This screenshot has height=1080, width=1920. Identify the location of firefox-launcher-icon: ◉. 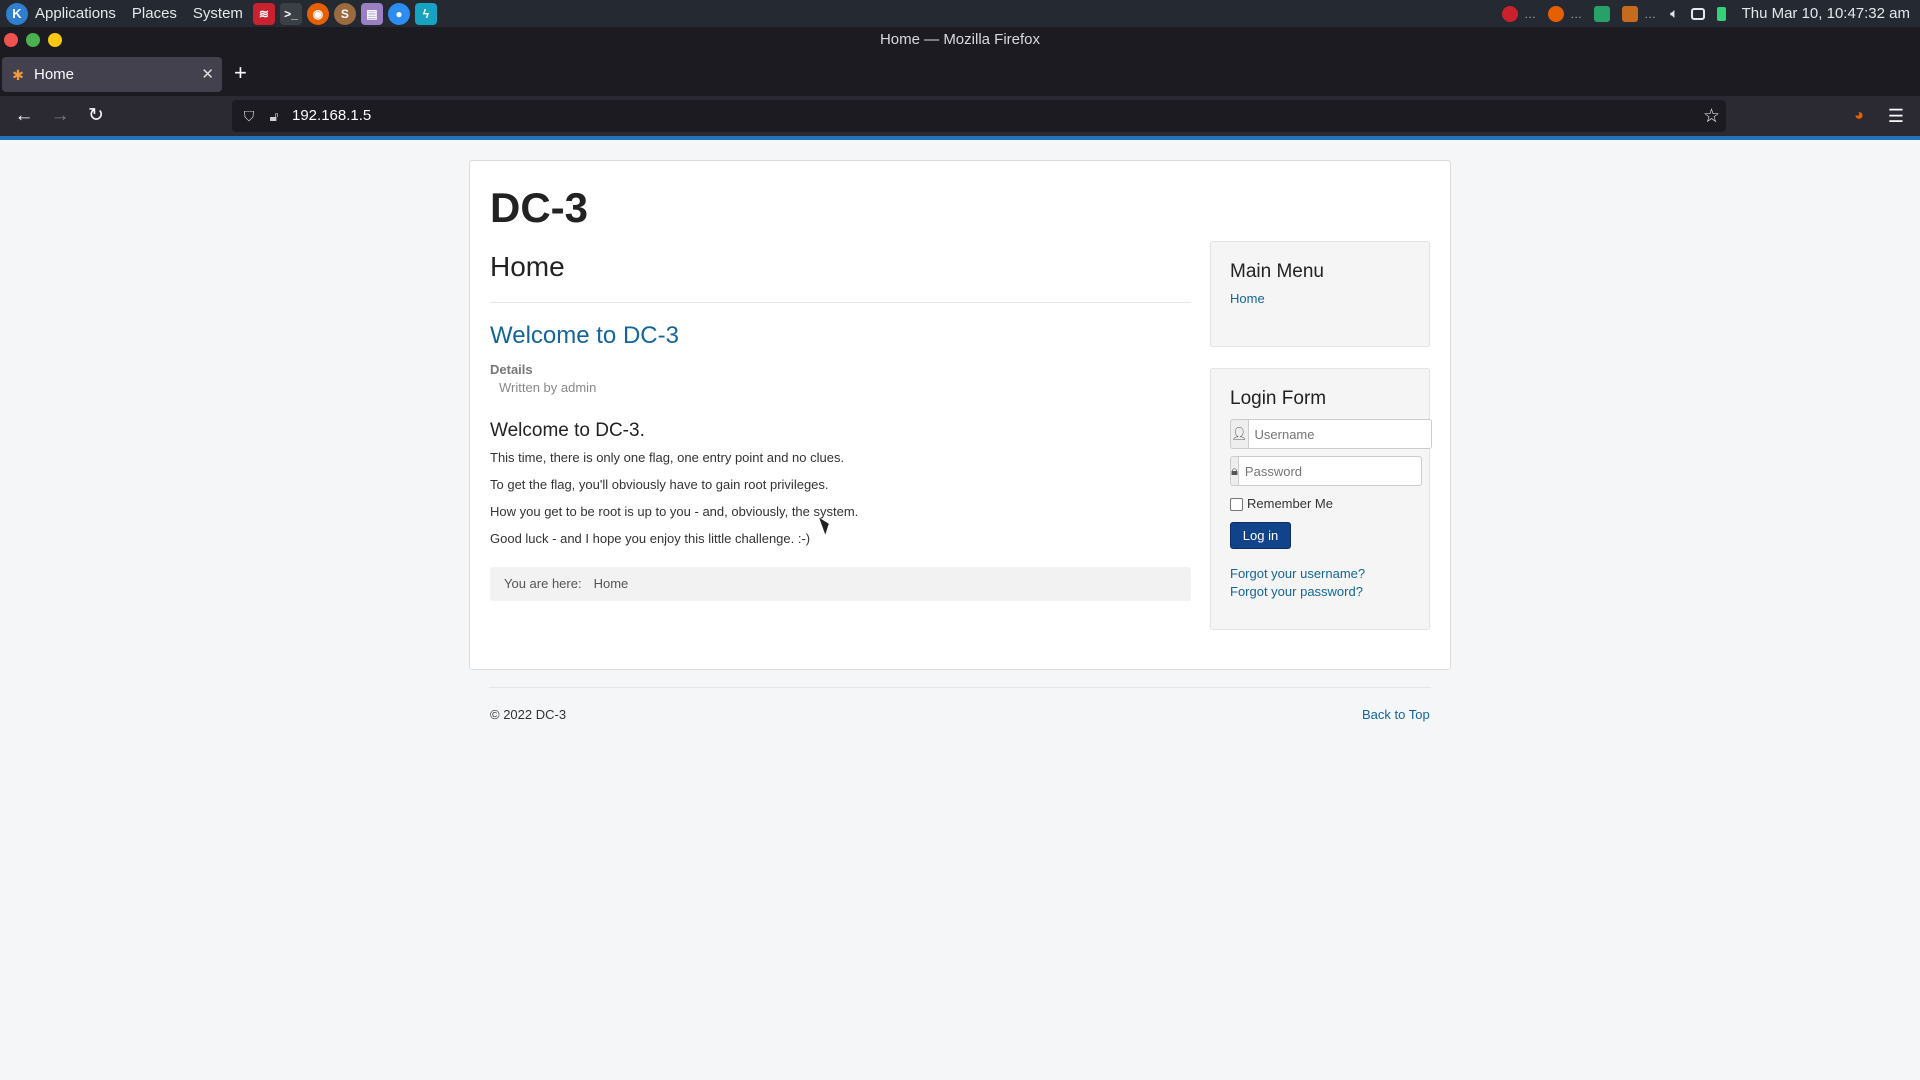
(317, 13).